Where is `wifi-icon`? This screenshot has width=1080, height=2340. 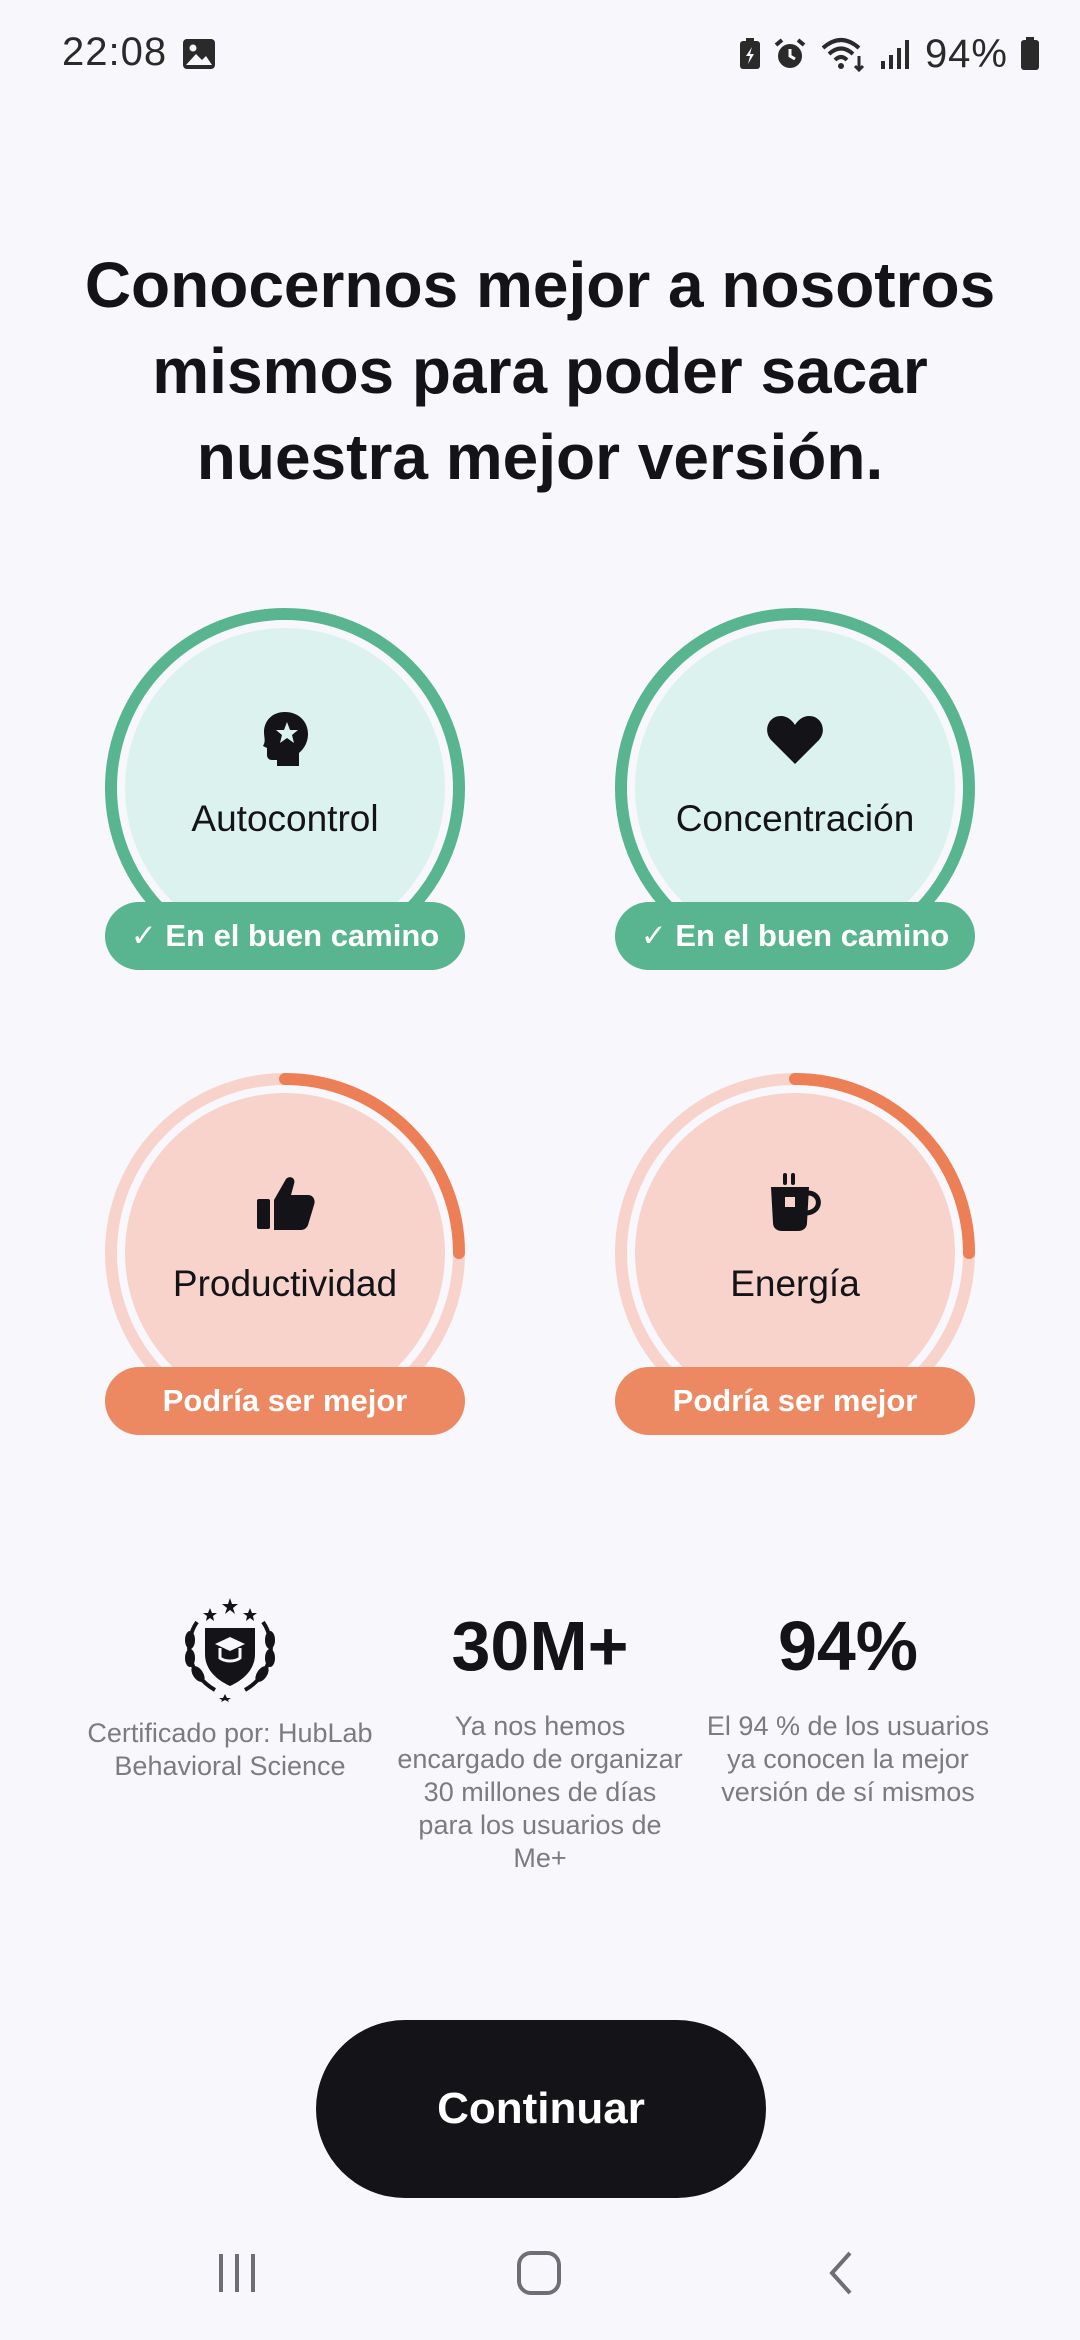
wifi-icon is located at coordinates (842, 55).